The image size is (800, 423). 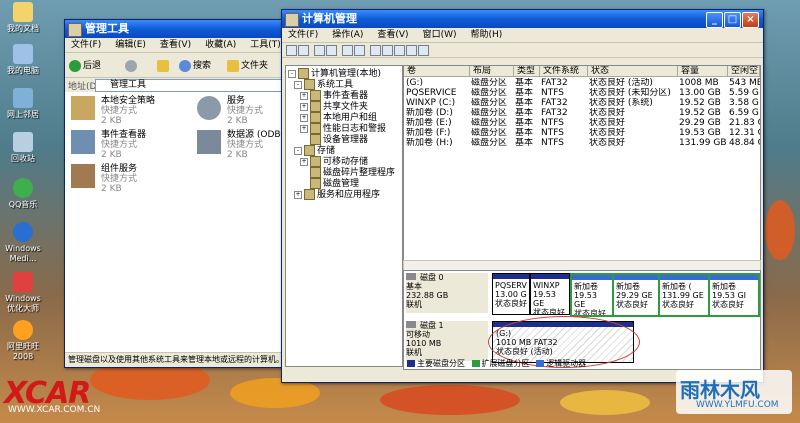 I want to click on desktop-icon-aliwangwang: 阿里旺旺 2008, so click(x=23, y=341).